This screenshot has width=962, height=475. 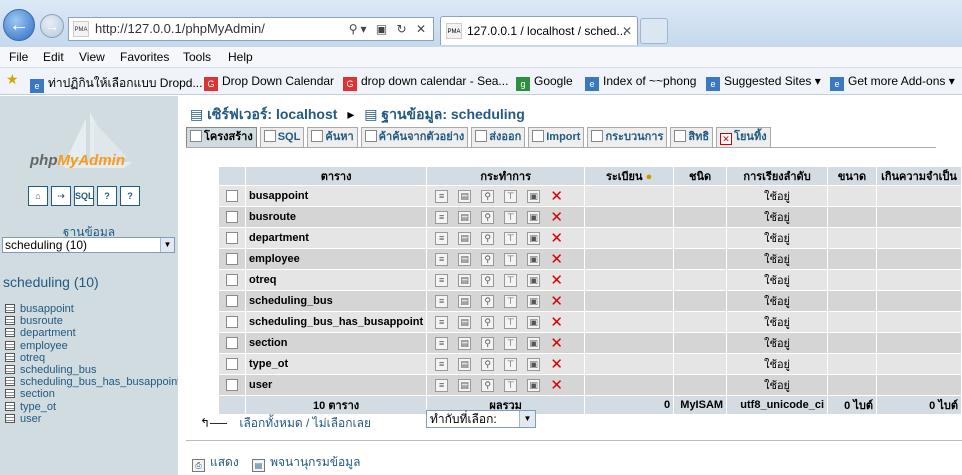 What do you see at coordinates (743, 137) in the screenshot?
I see `tab-drop: ✕ โยนทิ้ง` at bounding box center [743, 137].